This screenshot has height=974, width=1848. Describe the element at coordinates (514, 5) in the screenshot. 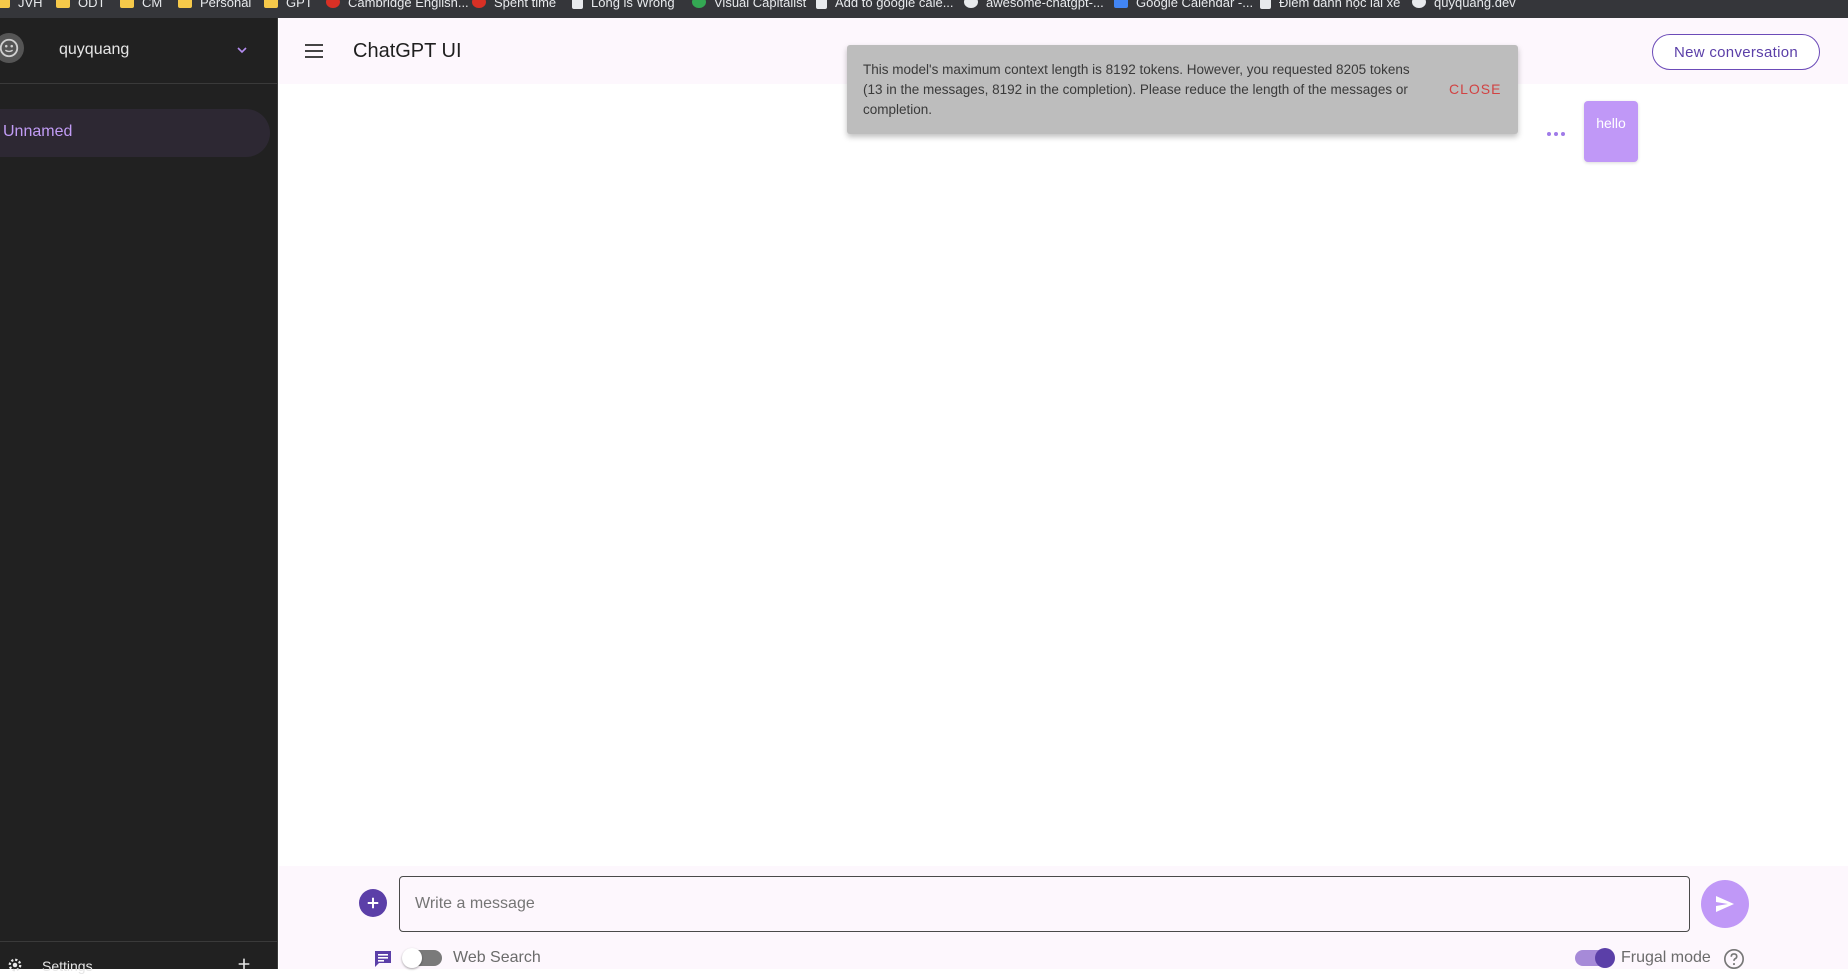

I see `bookmark-item: Spent time` at that location.